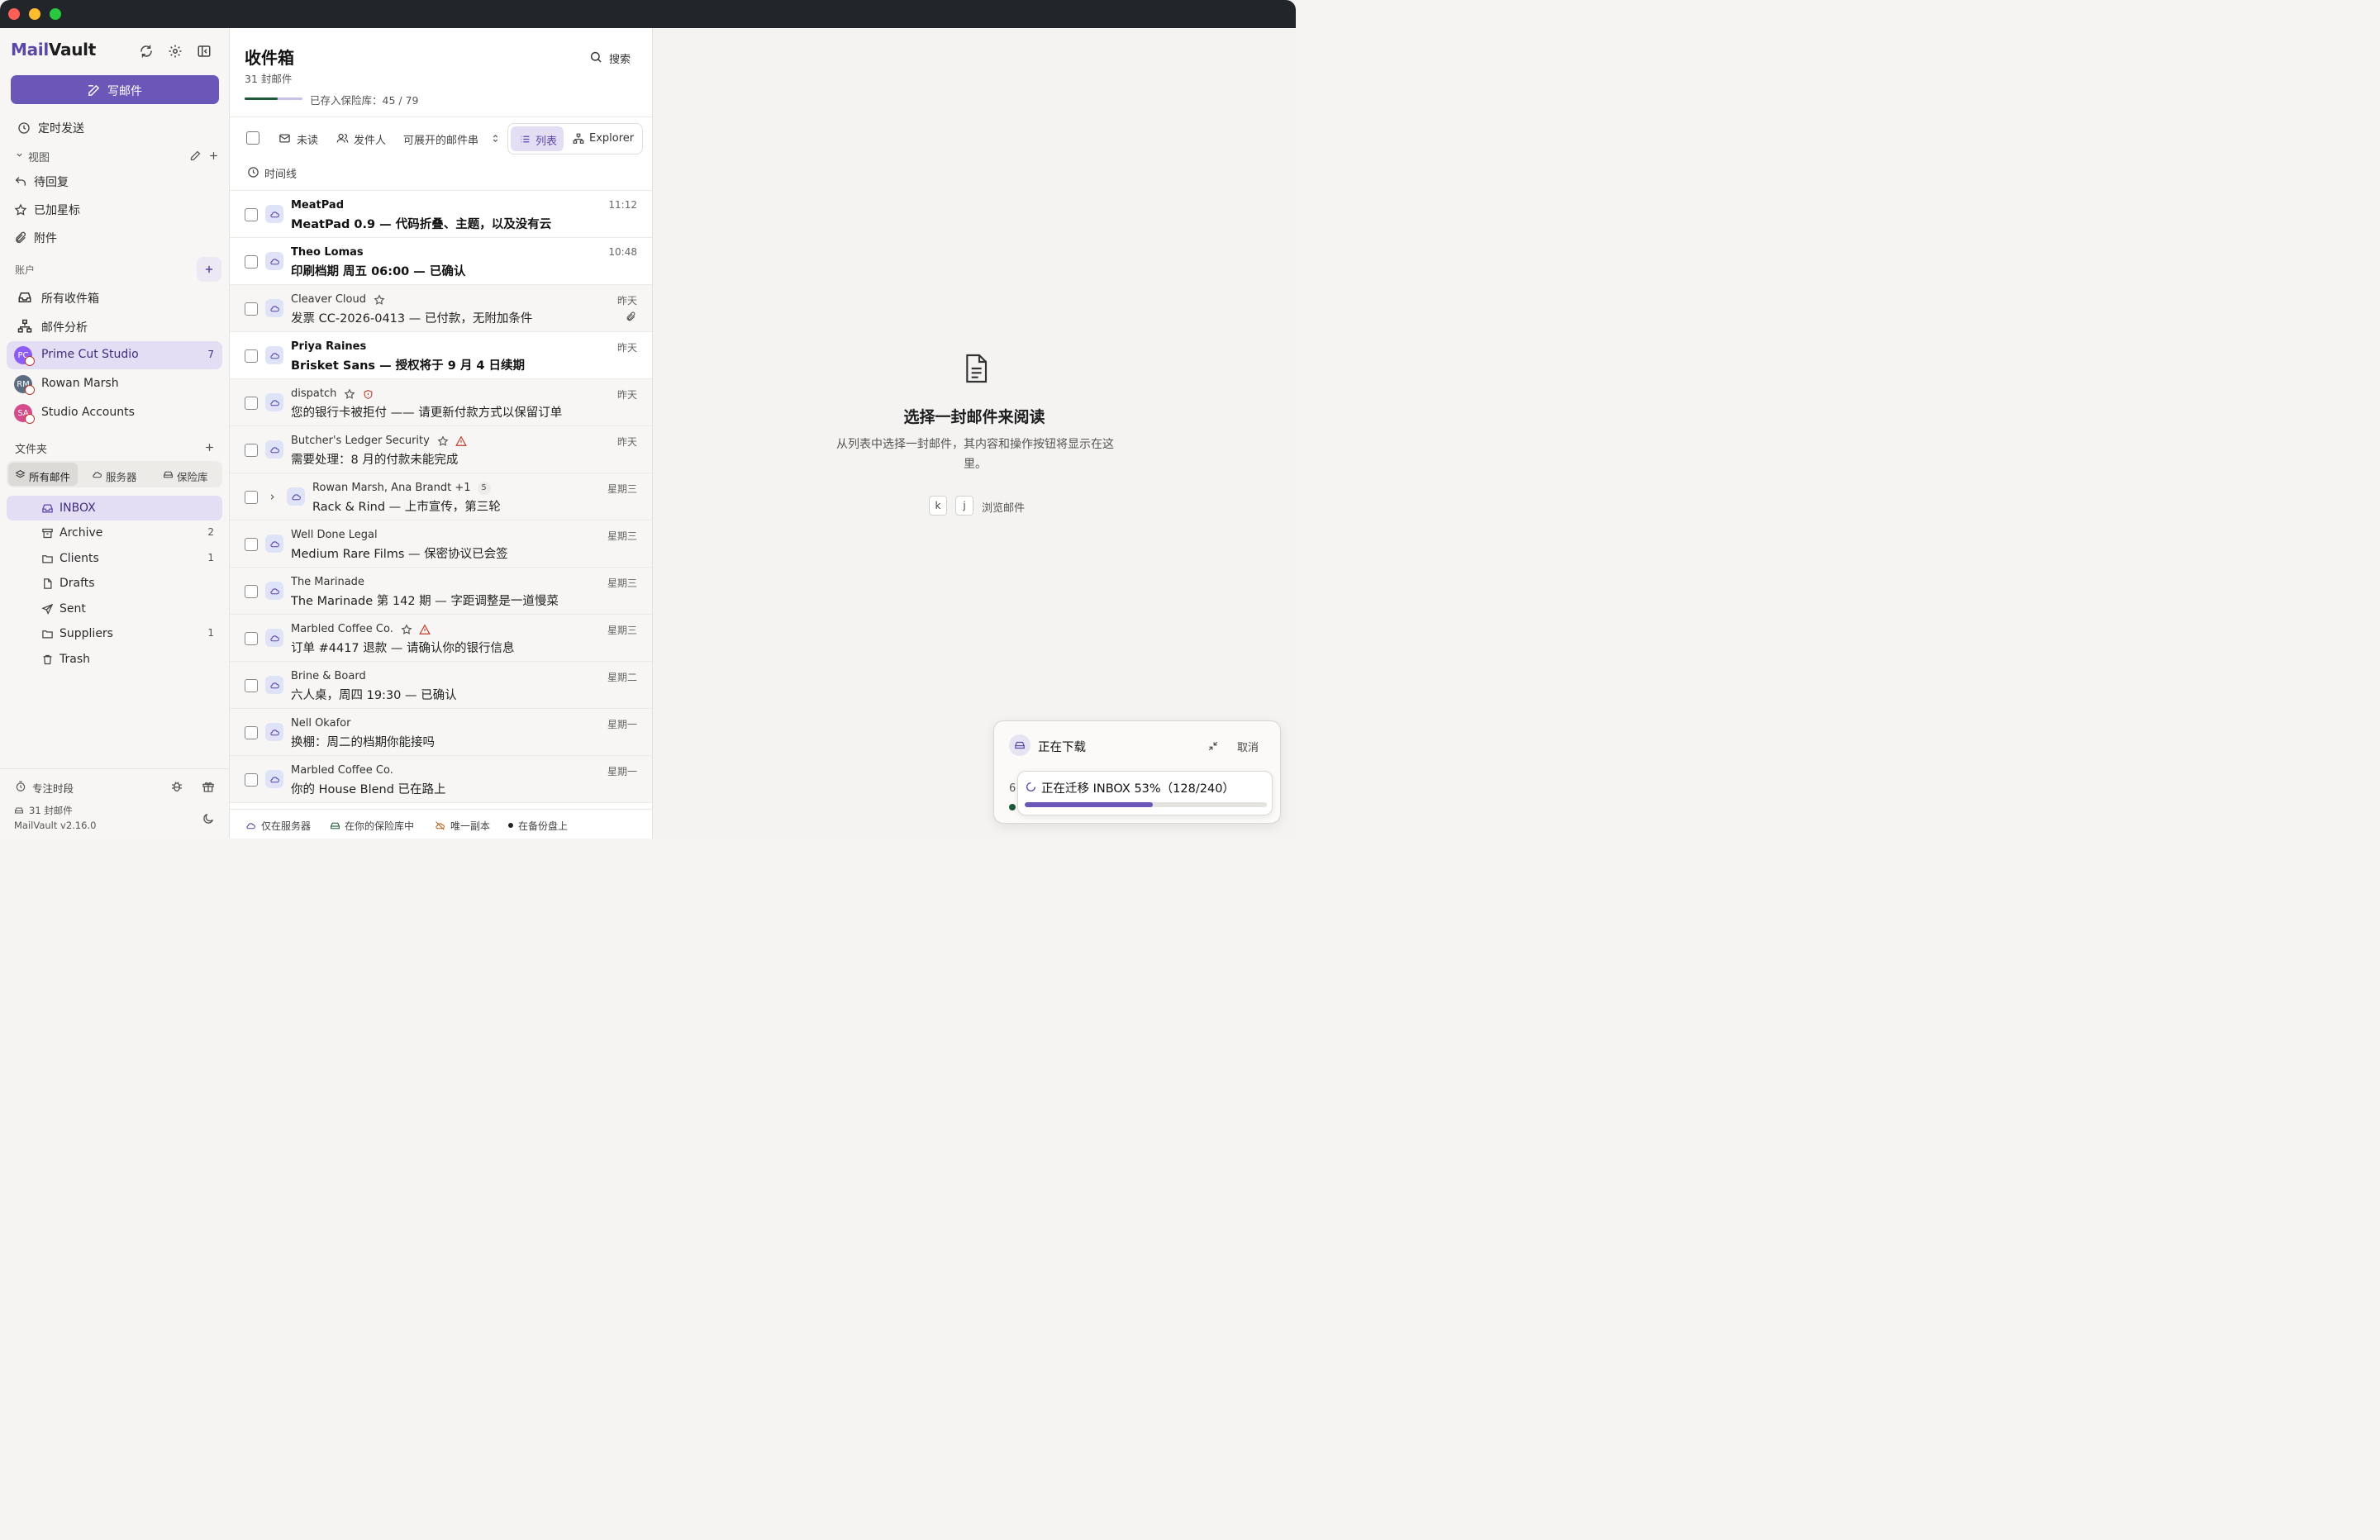  I want to click on folder-item-sent: Sent, so click(114, 609).